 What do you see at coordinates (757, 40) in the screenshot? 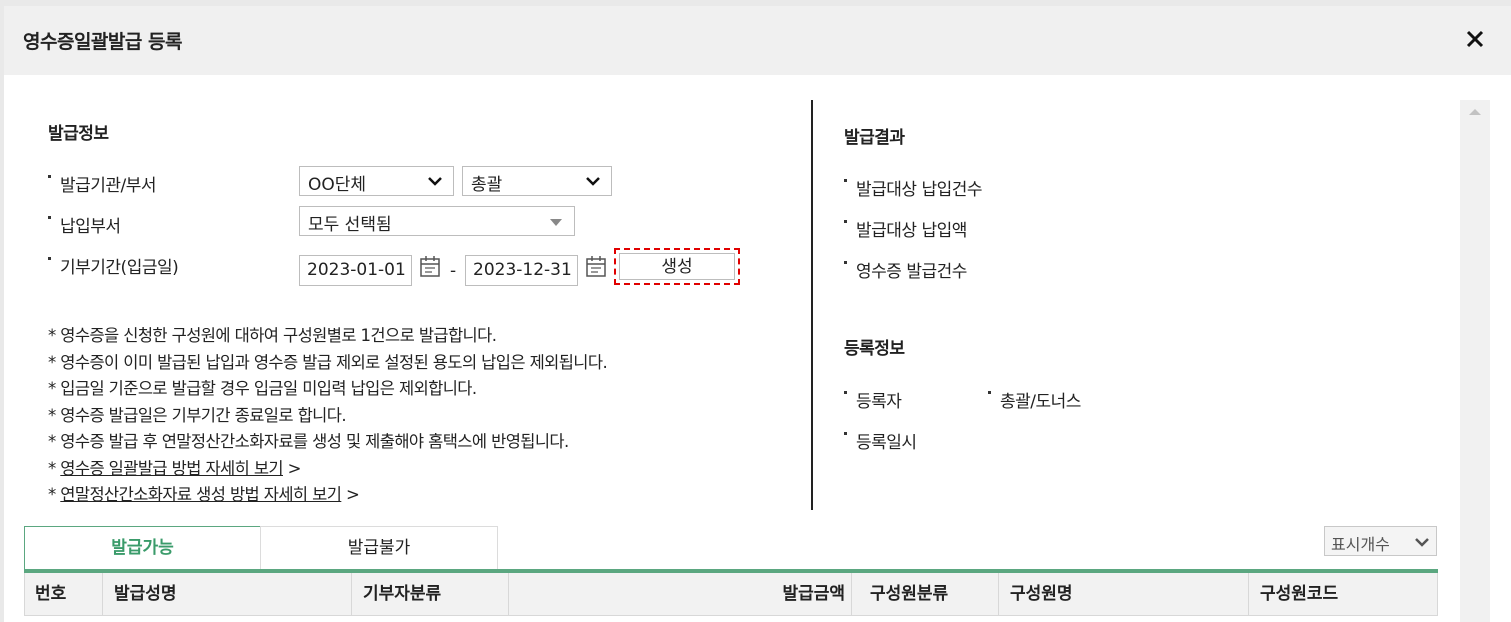
I see `dialog-titlebar: 영수증일괄발급 등록` at bounding box center [757, 40].